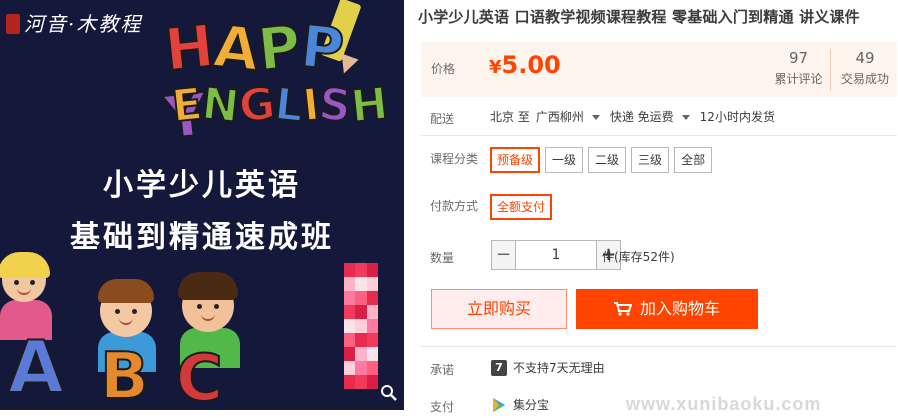  What do you see at coordinates (236, 48) in the screenshot?
I see `happy-letter: A` at bounding box center [236, 48].